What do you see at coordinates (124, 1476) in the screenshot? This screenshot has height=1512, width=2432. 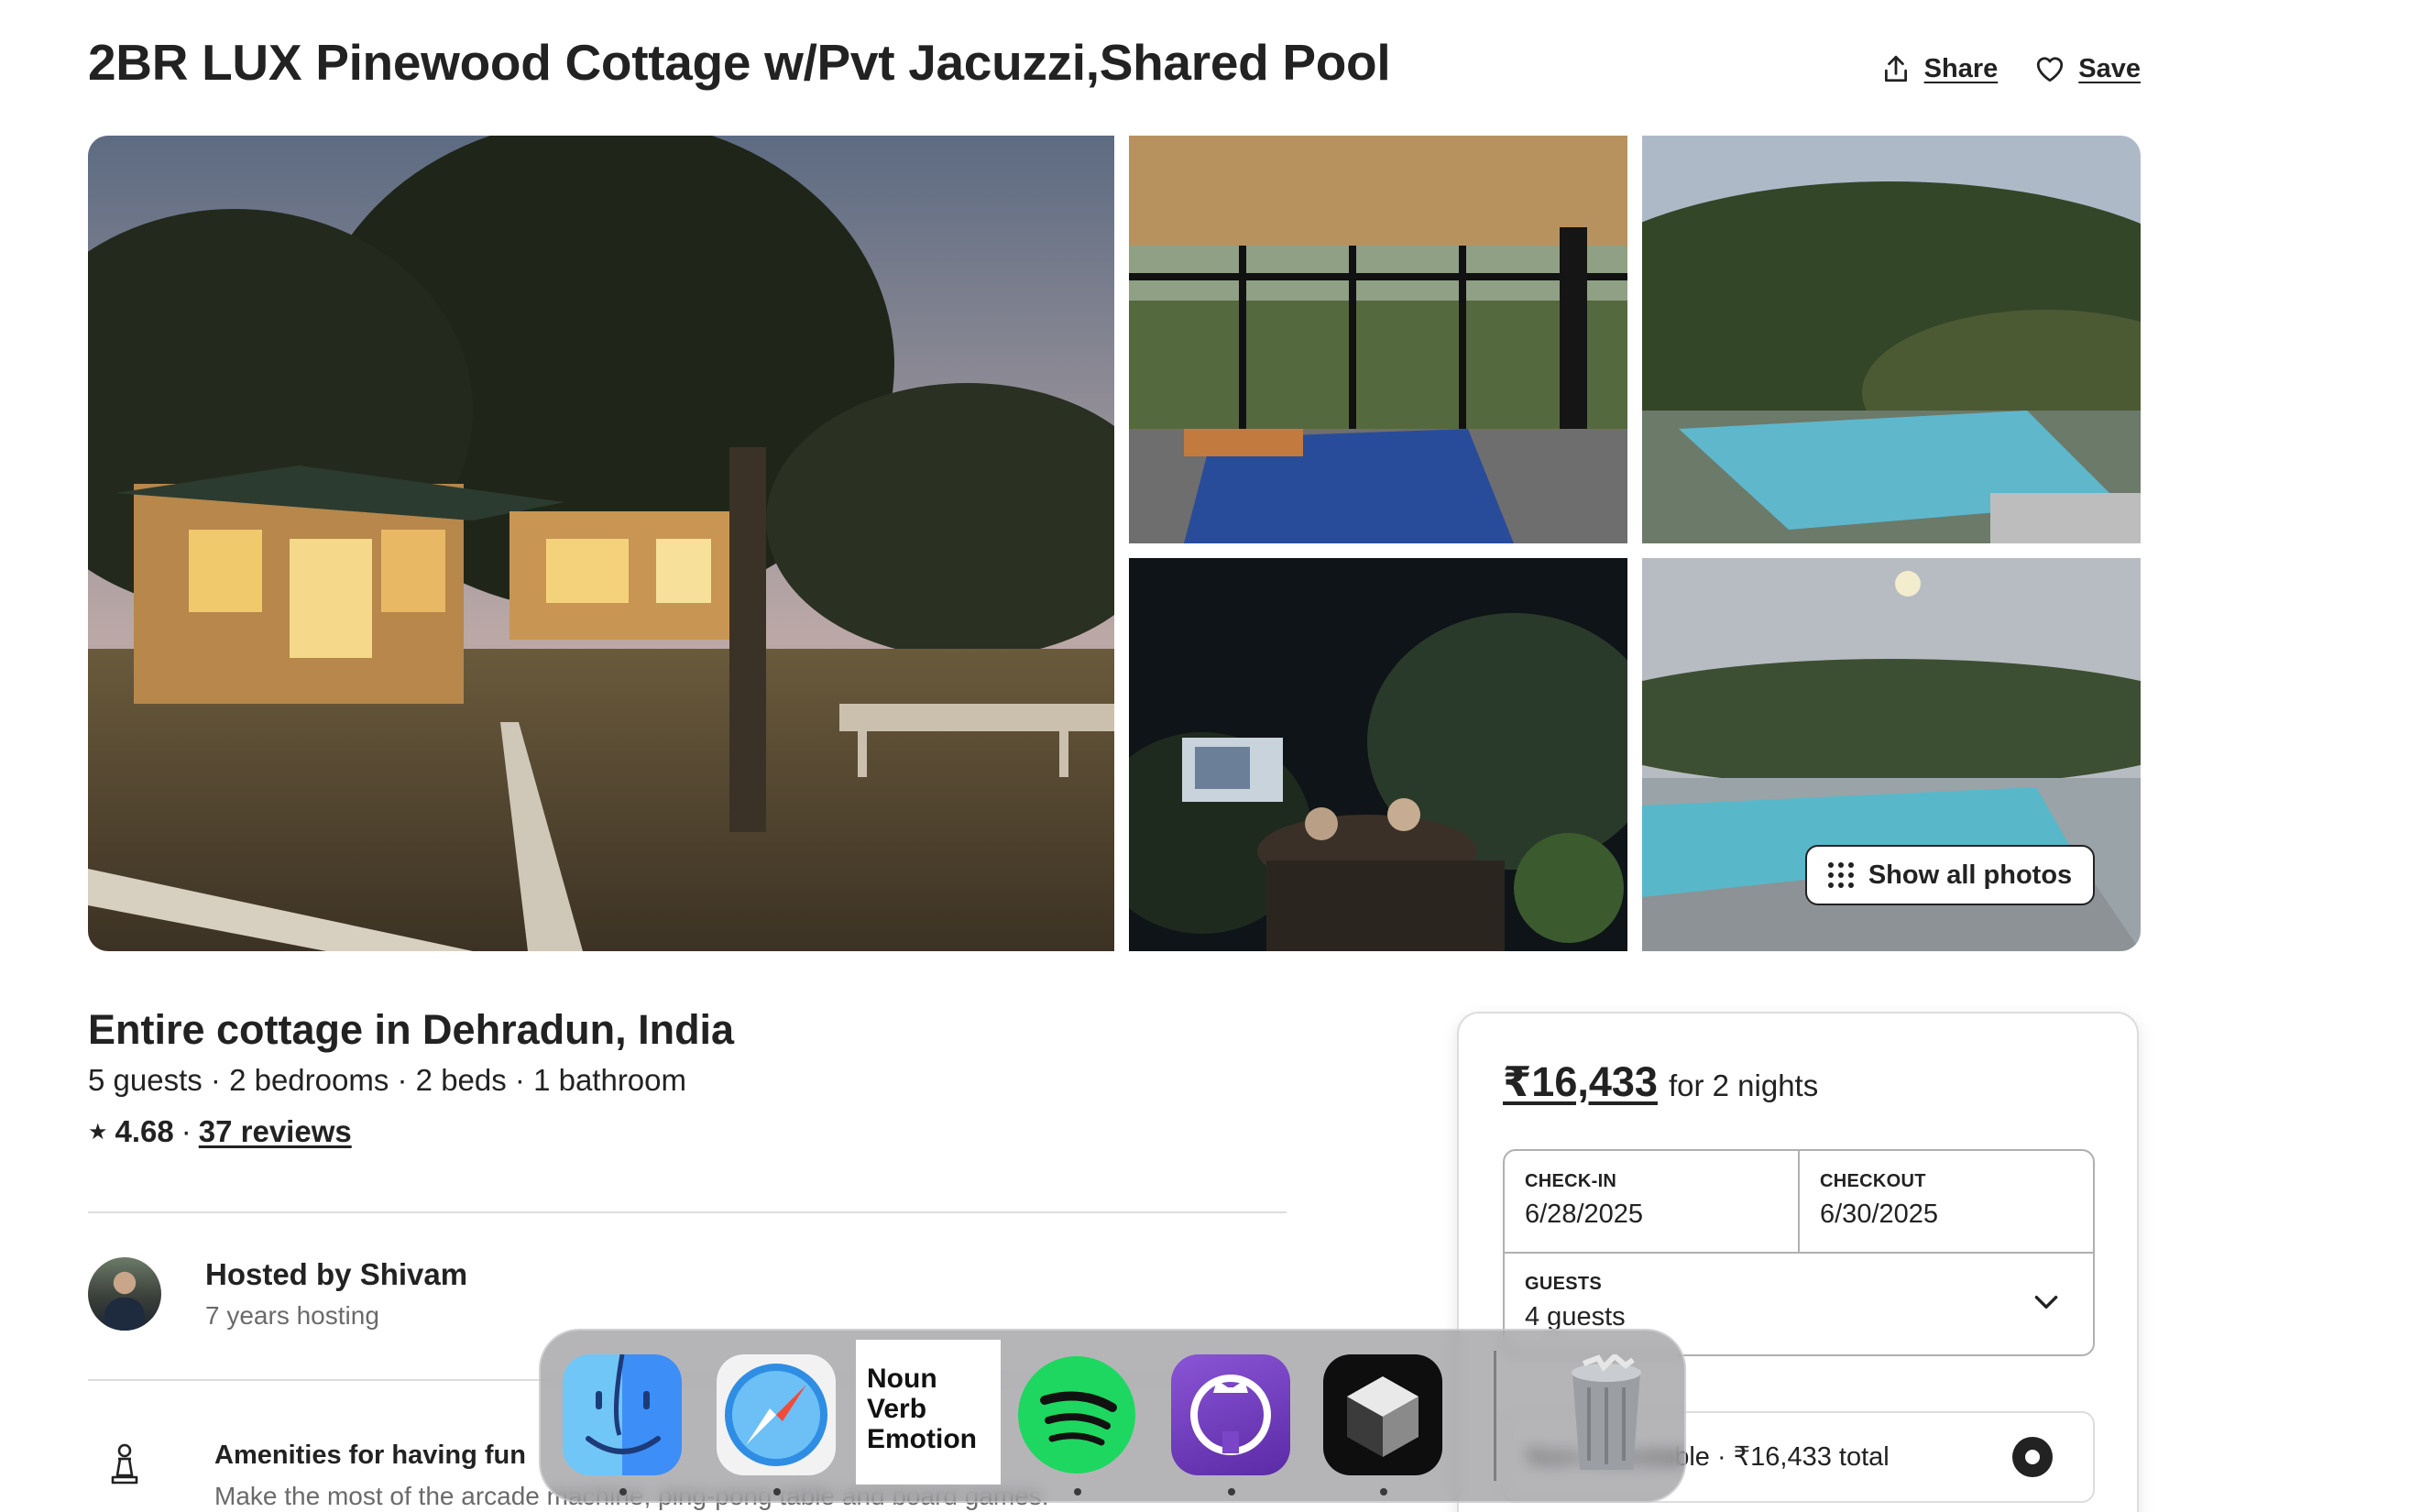 I see `chess-pawn-icon` at bounding box center [124, 1476].